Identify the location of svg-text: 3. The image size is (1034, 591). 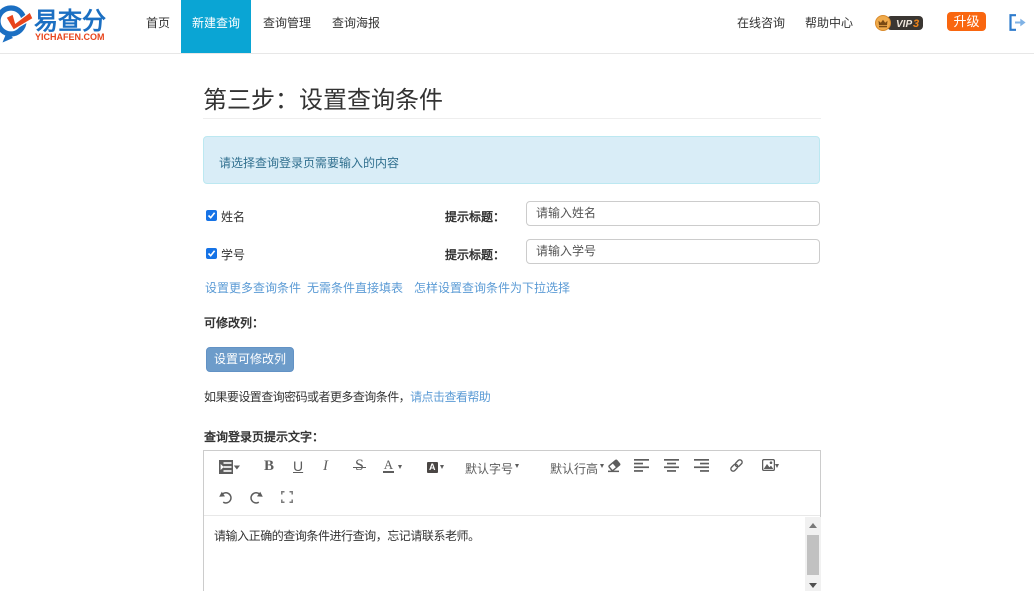
(916, 24).